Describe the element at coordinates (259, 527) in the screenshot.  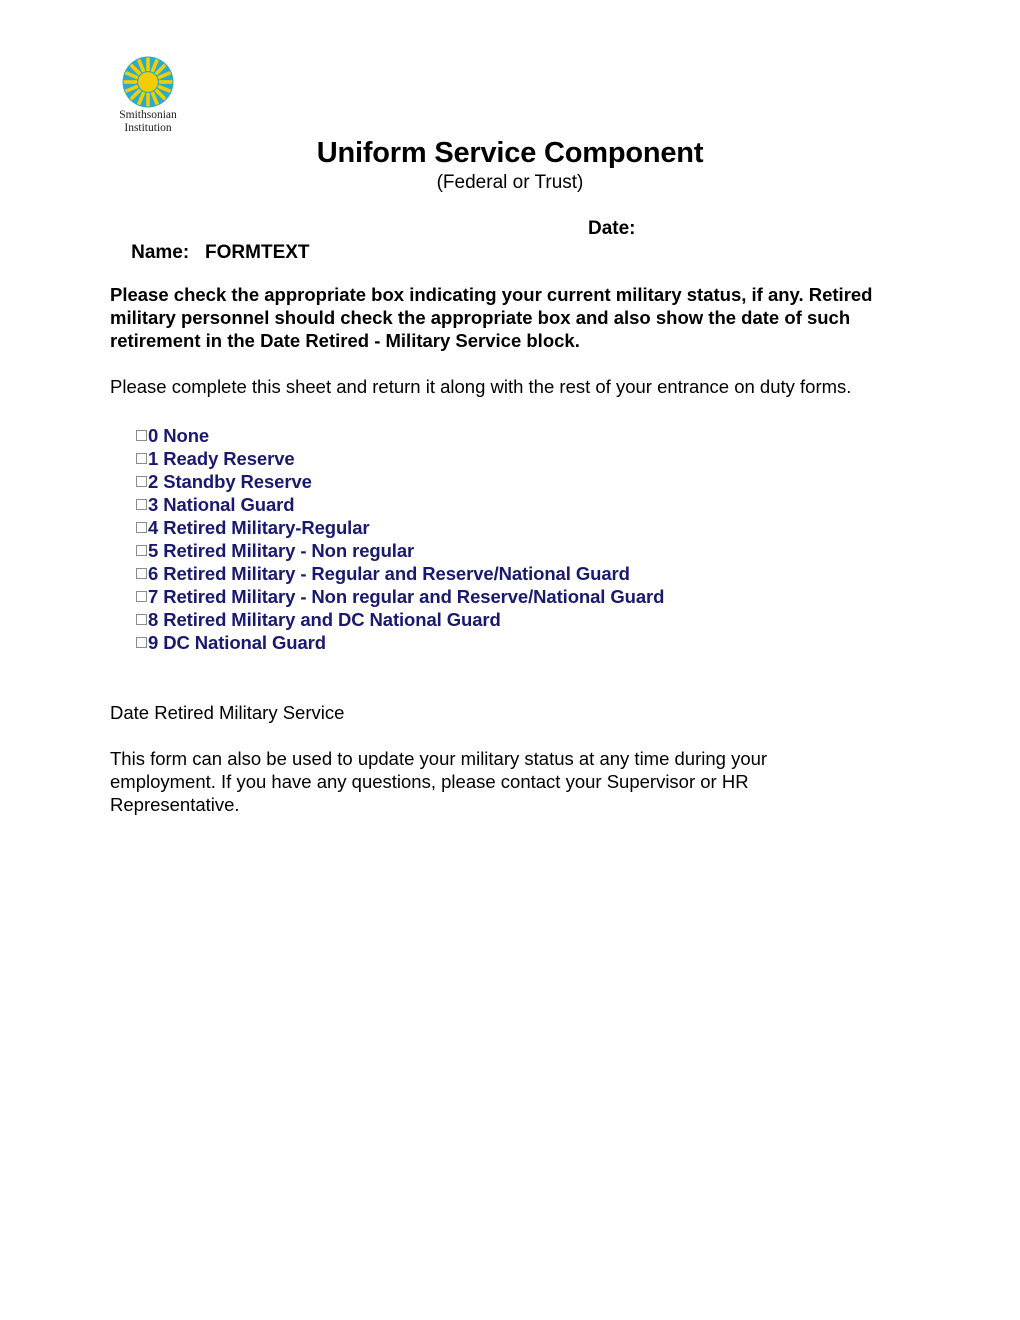
I see `checkbox-label: 4 Retired Military-Regular` at that location.